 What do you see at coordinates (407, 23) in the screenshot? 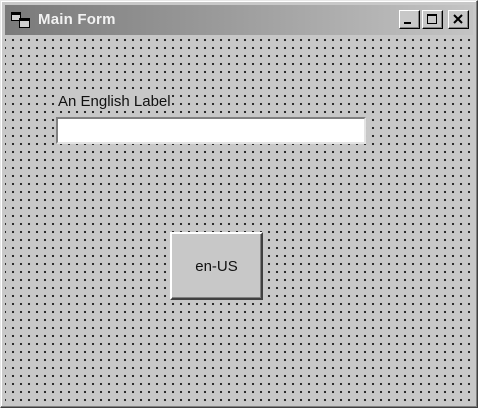
I see `minimize-icon` at bounding box center [407, 23].